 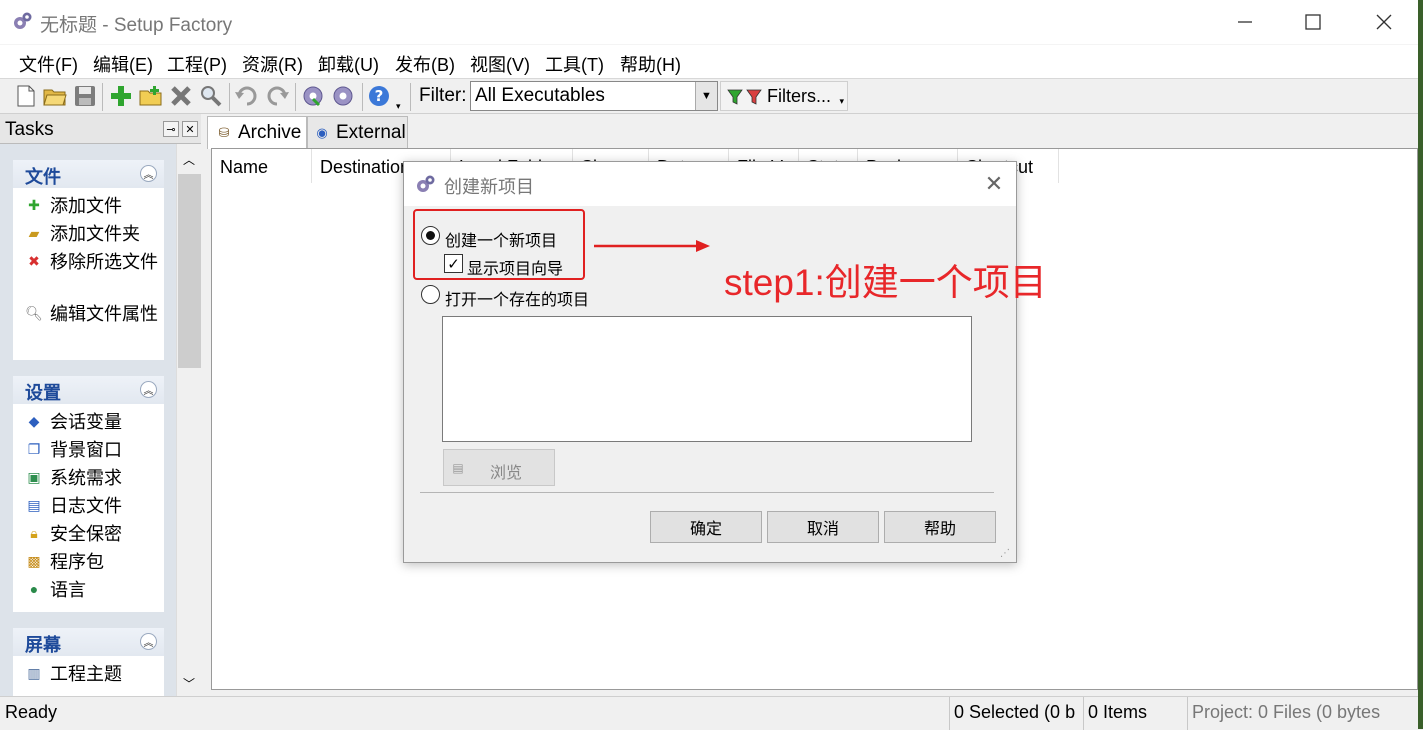 What do you see at coordinates (55, 96) in the screenshot?
I see `open-project-icon` at bounding box center [55, 96].